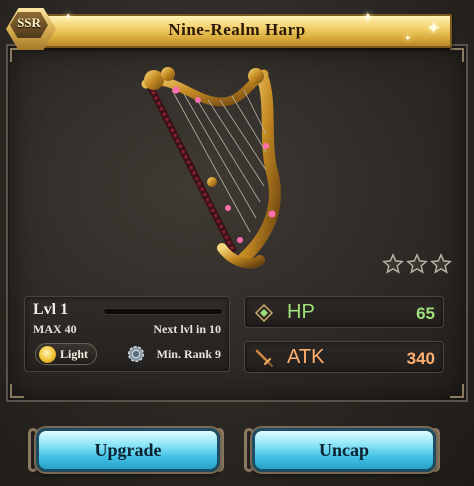 The height and width of the screenshot is (486, 474). I want to click on element-badge: Light, so click(66, 354).